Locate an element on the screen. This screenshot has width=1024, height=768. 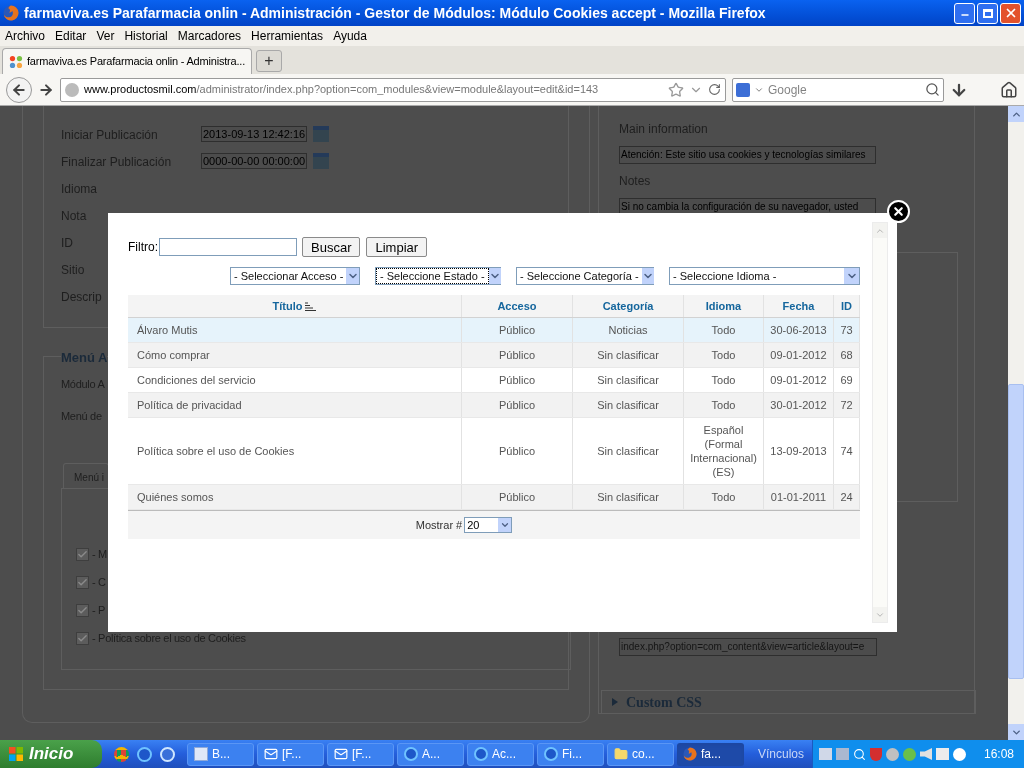
links-toolbar-label: Vínculos is located at coordinates (781, 754).